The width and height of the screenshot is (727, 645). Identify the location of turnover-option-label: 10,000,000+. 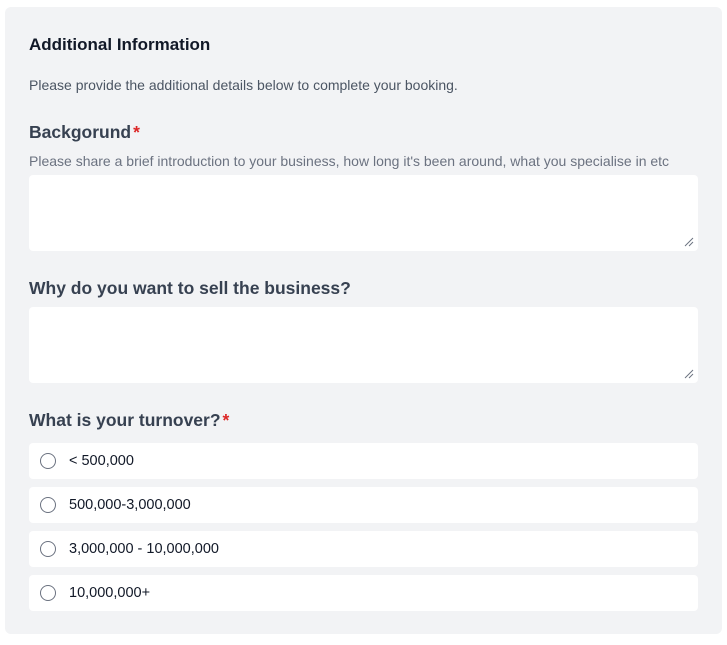
(110, 593).